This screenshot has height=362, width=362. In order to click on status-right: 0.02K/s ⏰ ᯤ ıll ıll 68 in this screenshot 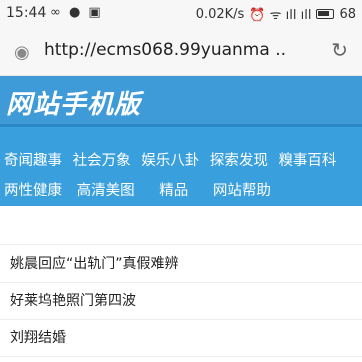, I will do `click(275, 14)`.